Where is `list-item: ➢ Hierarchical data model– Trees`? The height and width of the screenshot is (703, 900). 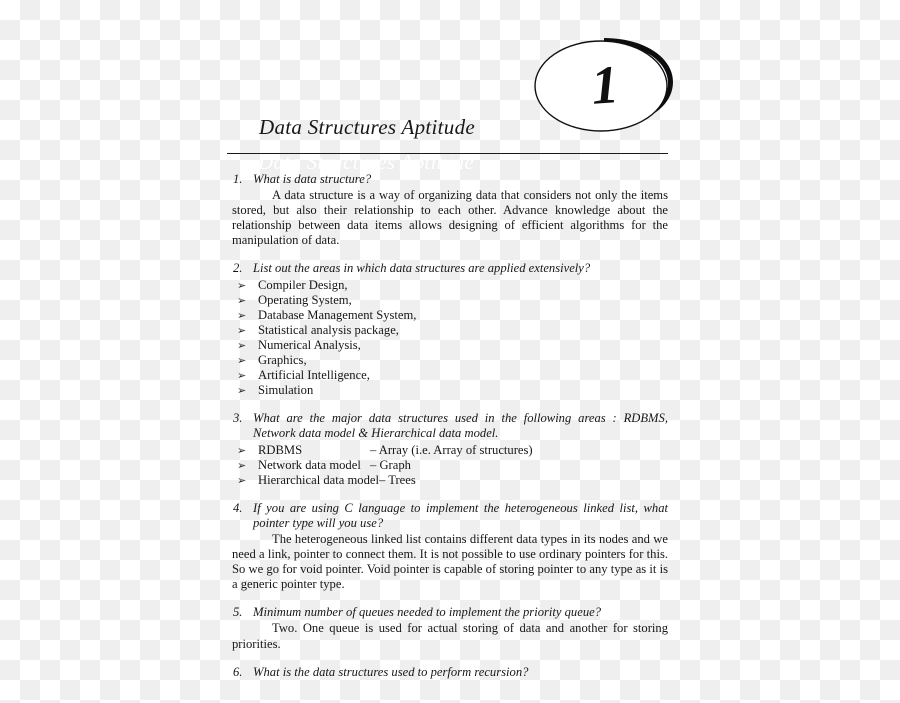 list-item: ➢ Hierarchical data model– Trees is located at coordinates (450, 480).